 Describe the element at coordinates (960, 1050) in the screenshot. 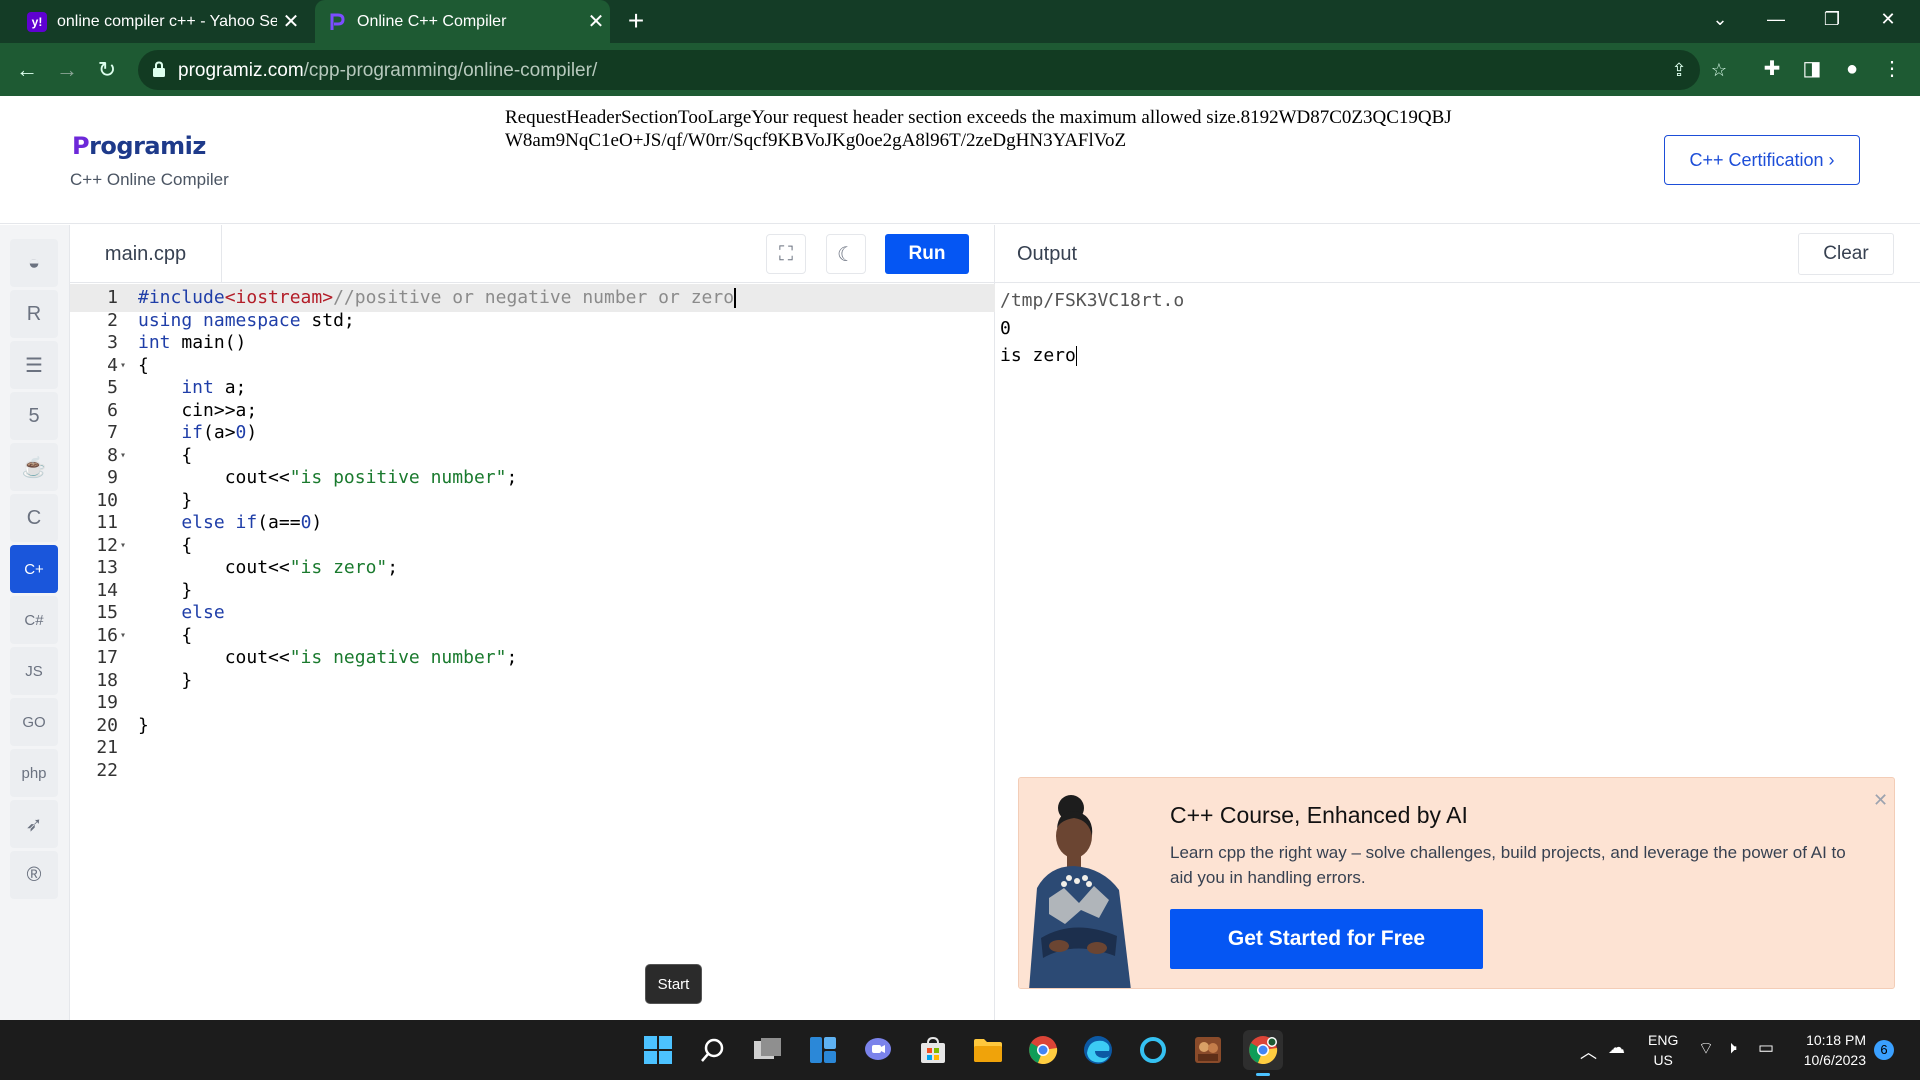

I see `windows-taskbar: ︿ ☁ ENG US ⌔ 🕨 ▭ 10:18 PM 10/6/2023 6` at that location.